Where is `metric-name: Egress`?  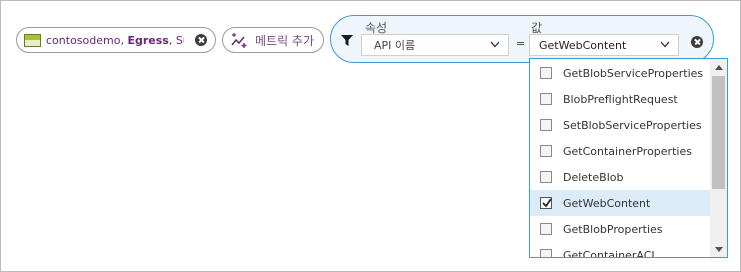
metric-name: Egress is located at coordinates (148, 40).